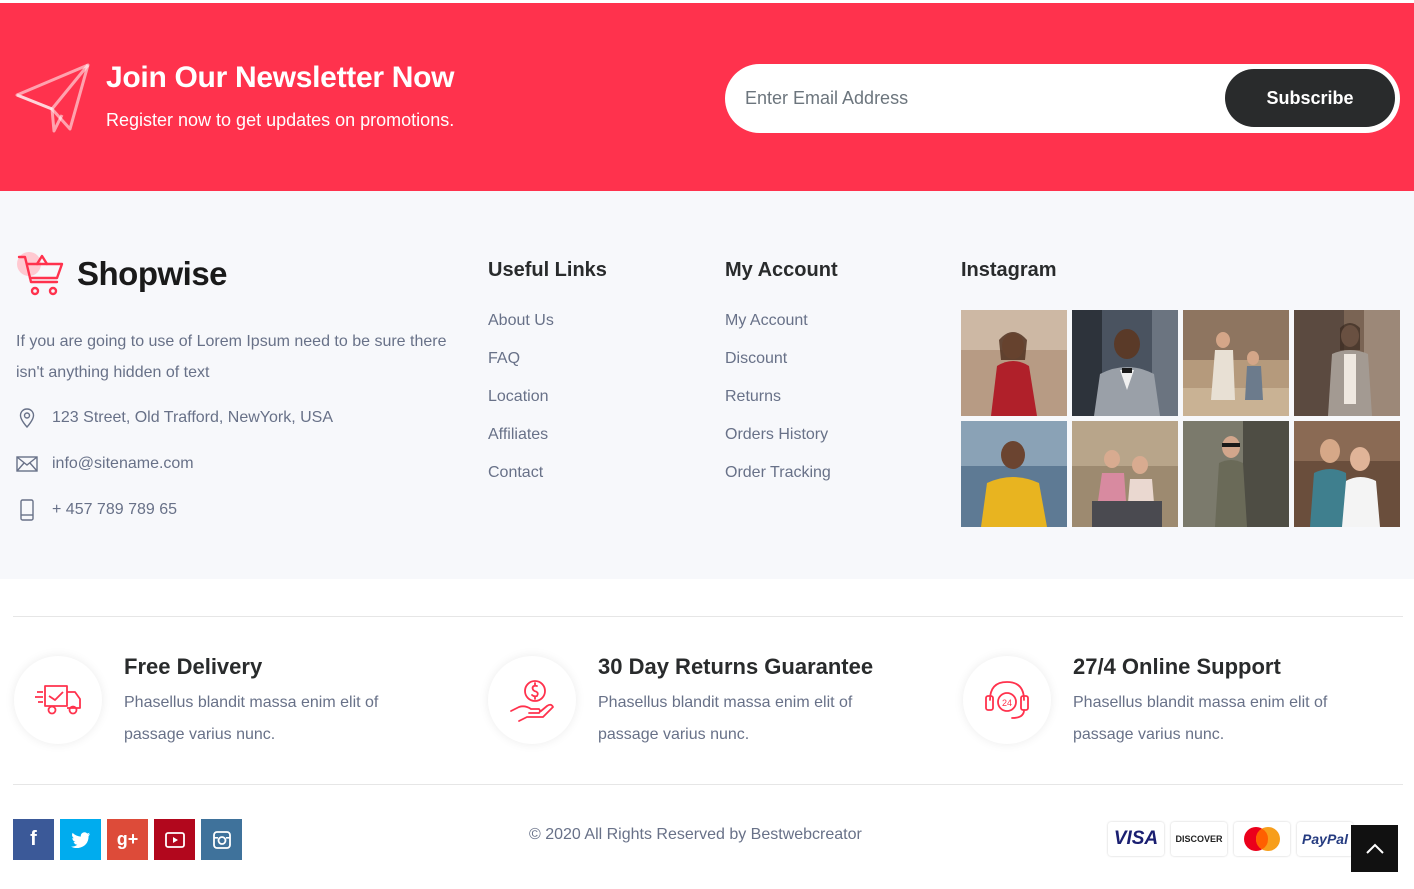  I want to click on my-account-title: My Account, so click(781, 270).